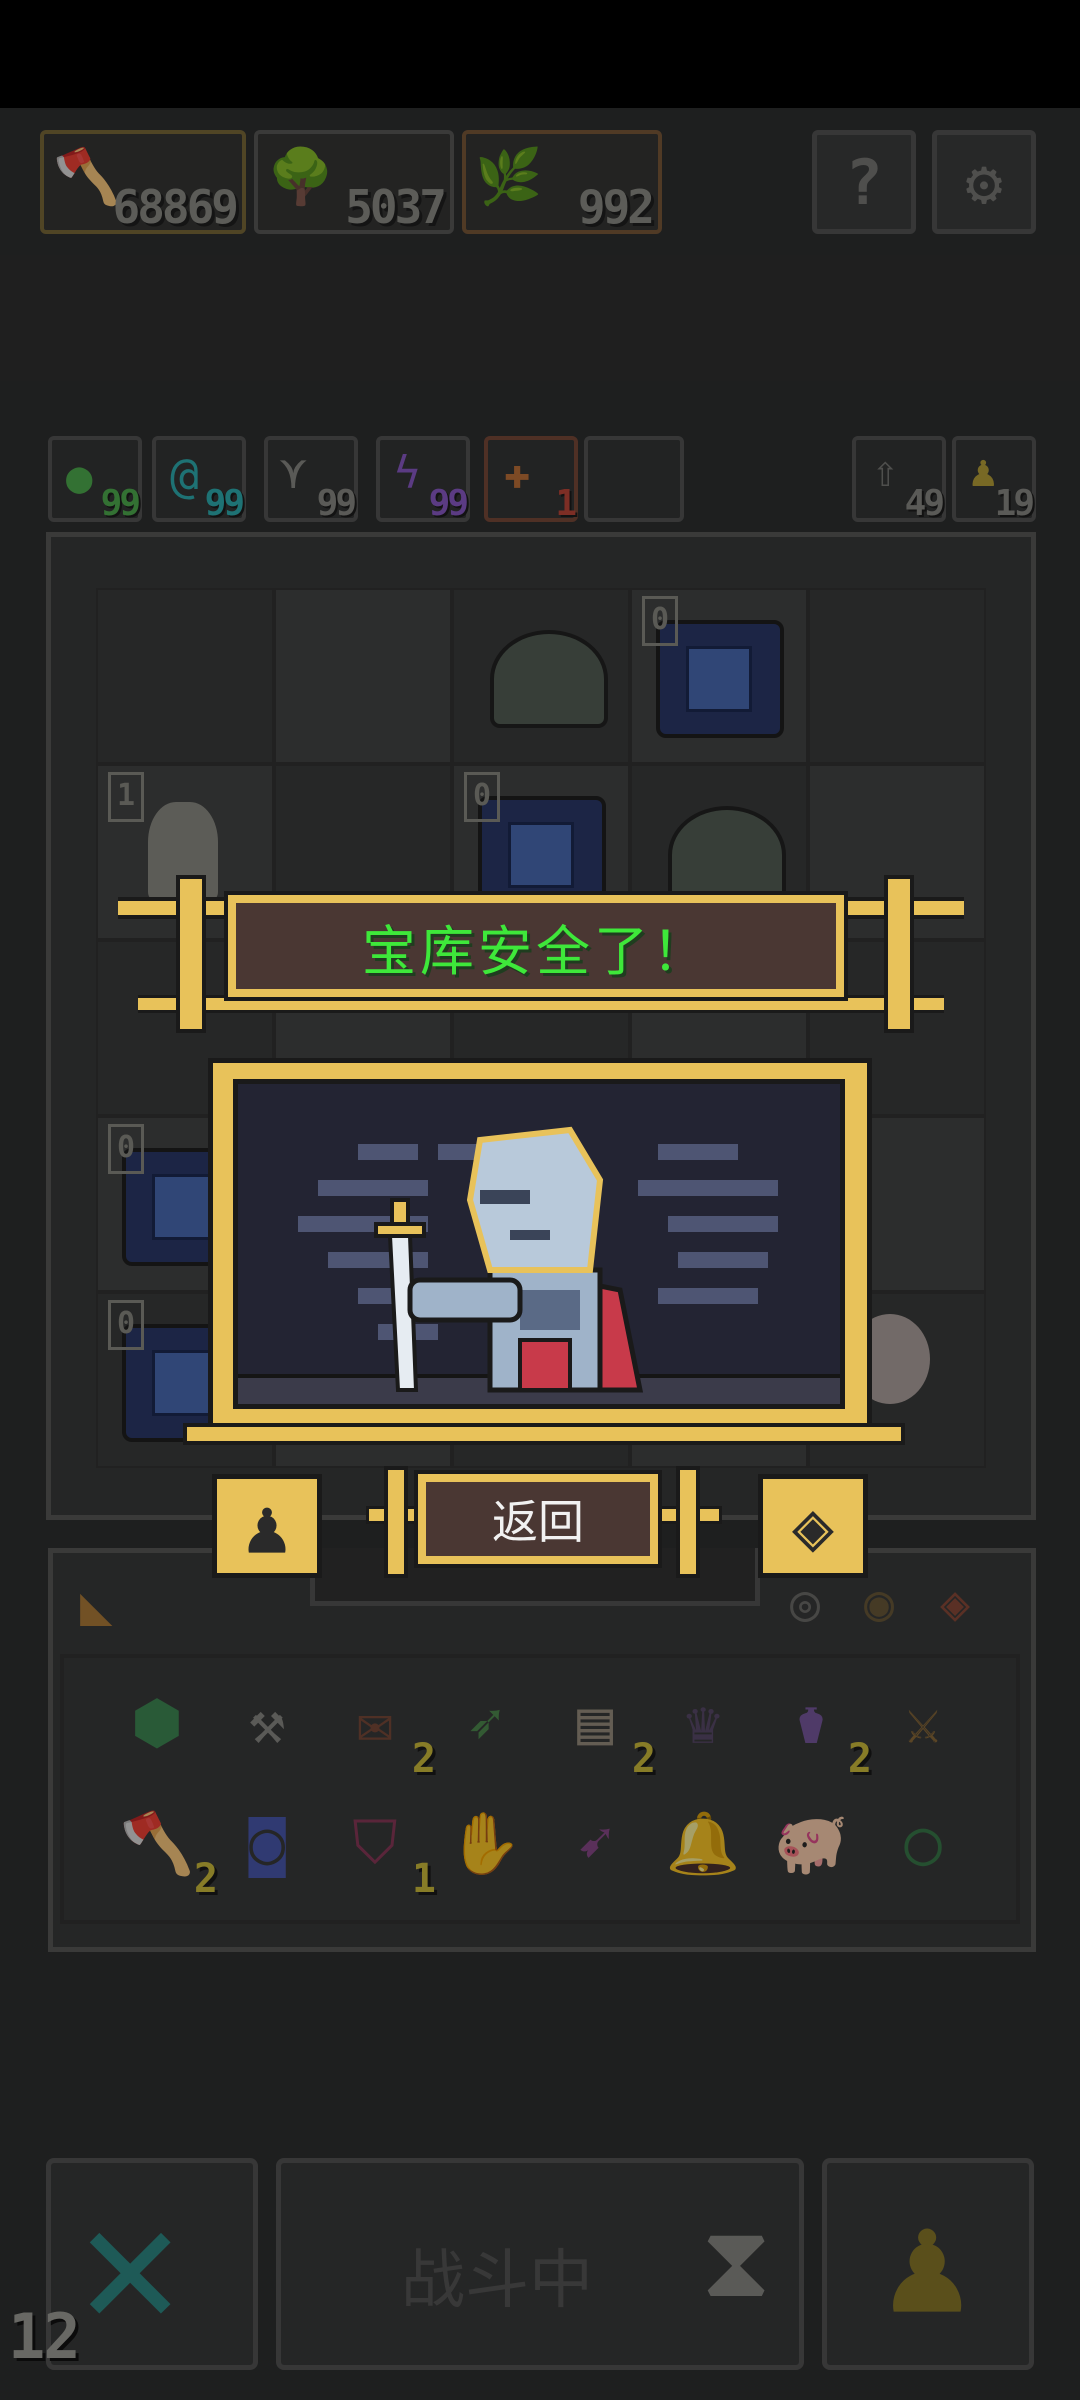 The height and width of the screenshot is (2400, 1080). Describe the element at coordinates (540, 54) in the screenshot. I see `status-bar` at that location.